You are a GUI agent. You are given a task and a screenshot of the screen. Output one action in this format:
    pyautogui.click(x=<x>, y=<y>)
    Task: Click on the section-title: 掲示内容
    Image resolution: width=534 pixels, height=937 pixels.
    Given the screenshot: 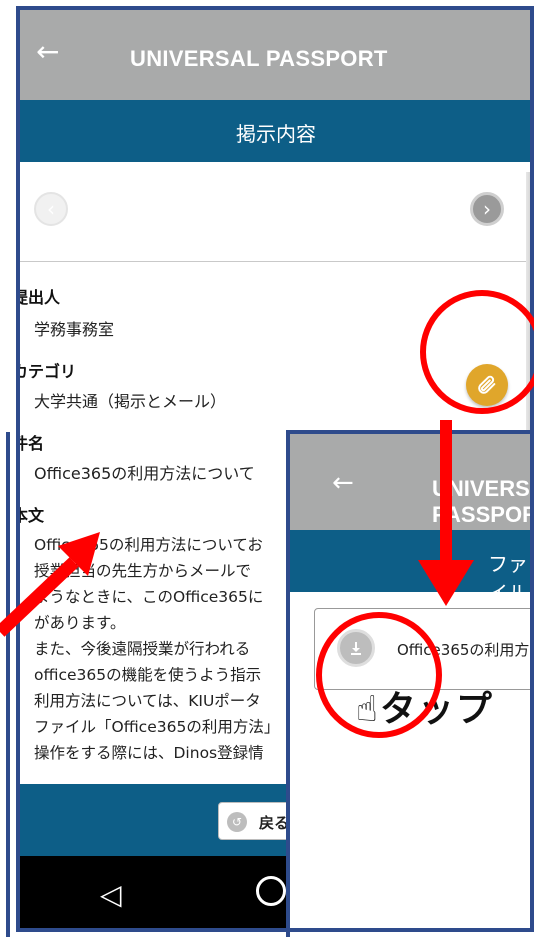 What is the action you would take?
    pyautogui.click(x=276, y=134)
    